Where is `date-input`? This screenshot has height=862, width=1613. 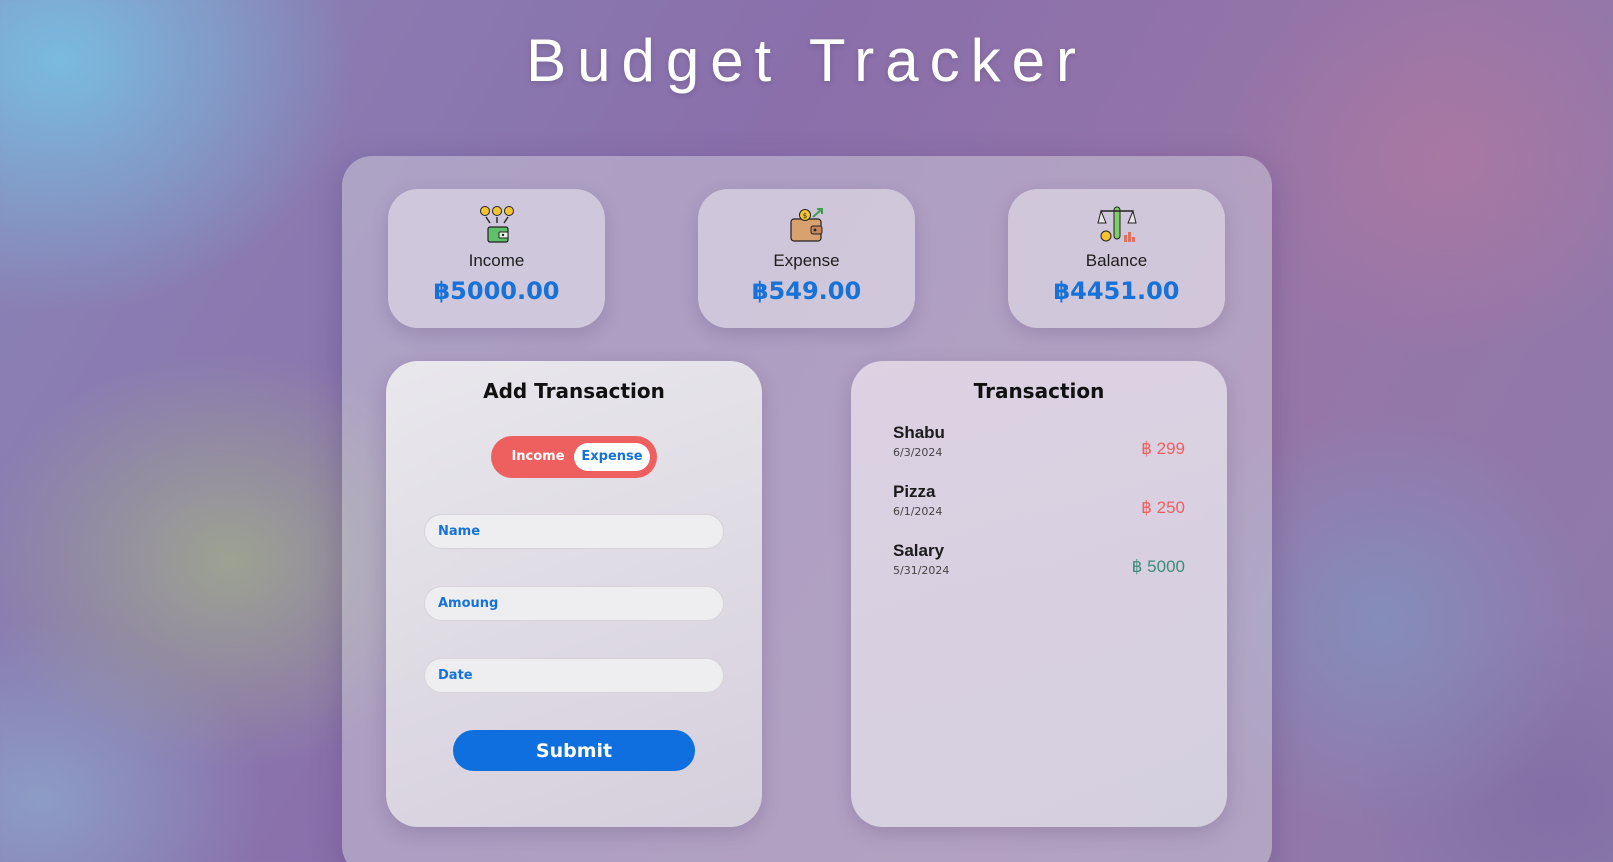 date-input is located at coordinates (574, 675).